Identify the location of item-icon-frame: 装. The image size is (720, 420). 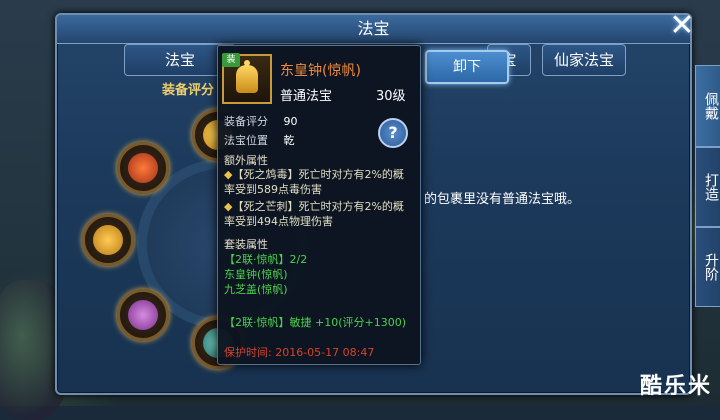
(247, 78).